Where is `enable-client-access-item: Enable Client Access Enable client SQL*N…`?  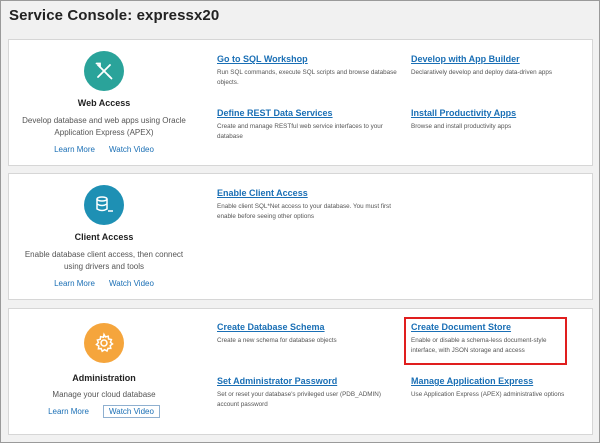
enable-client-access-item: Enable Client Access Enable client SQL*N… is located at coordinates (307, 205).